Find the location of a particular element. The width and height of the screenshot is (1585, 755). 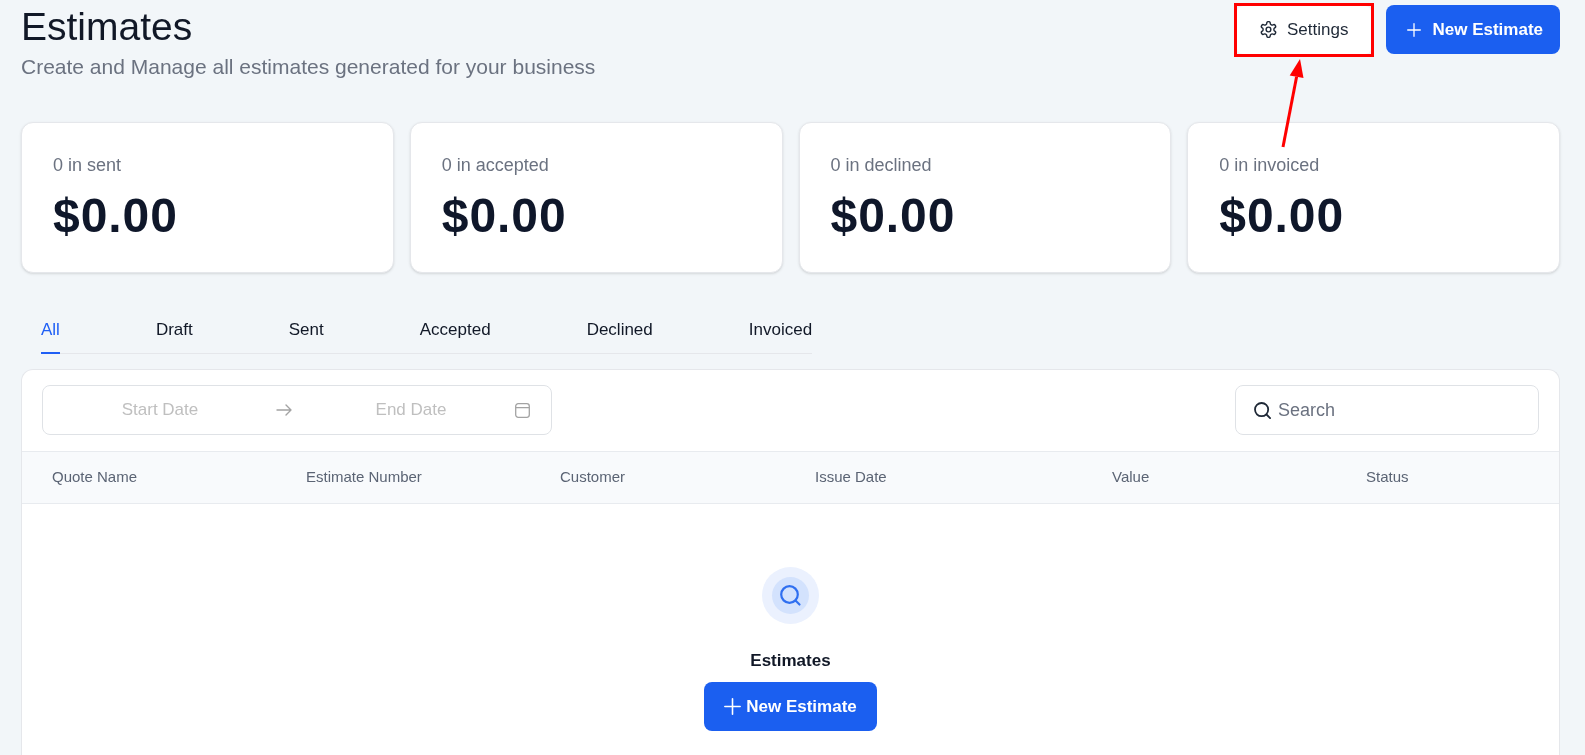

search-input: Search is located at coordinates (1402, 410).